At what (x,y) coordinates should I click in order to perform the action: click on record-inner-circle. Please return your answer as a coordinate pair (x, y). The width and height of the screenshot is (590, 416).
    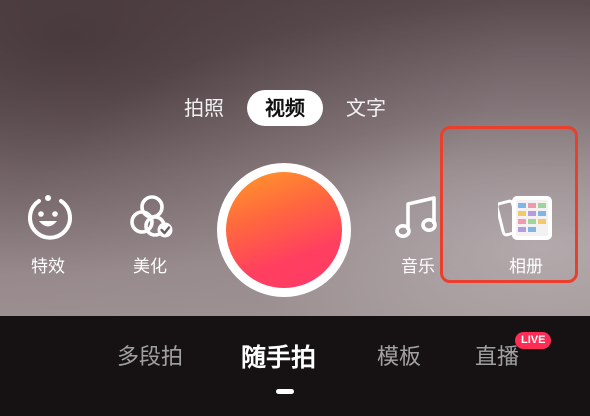
    Looking at the image, I should click on (284, 230).